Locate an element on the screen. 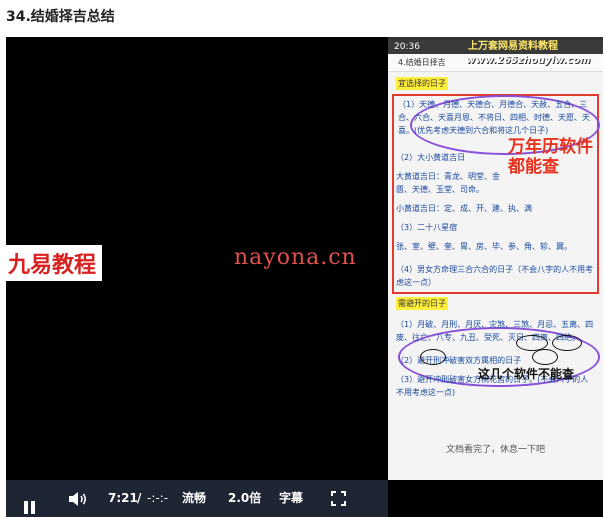  doc-paragraph: （4）男女方命理三合六合的日子（不会八字的人不用考虑这一点） is located at coordinates (495, 276).